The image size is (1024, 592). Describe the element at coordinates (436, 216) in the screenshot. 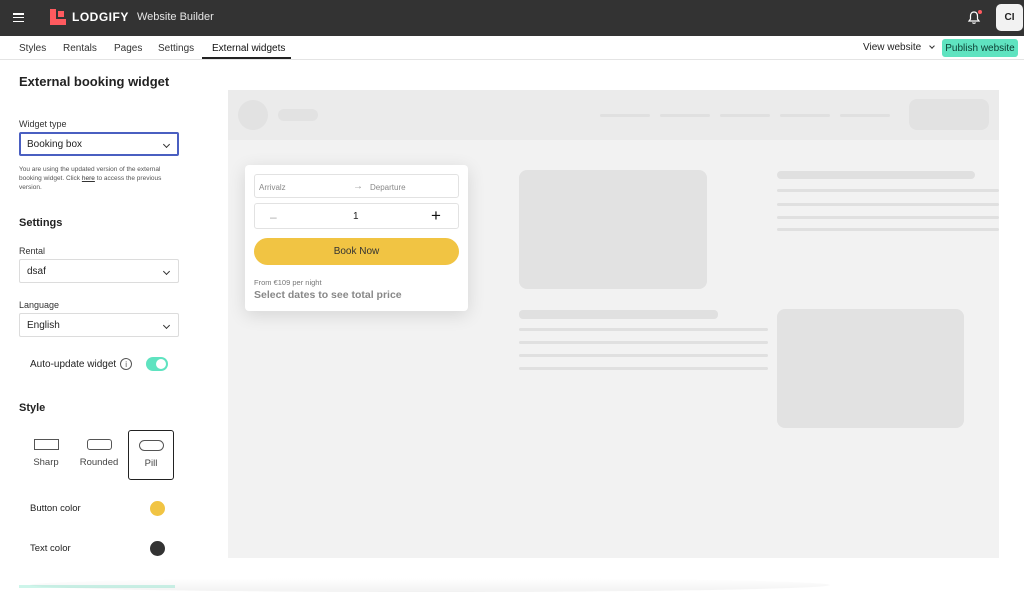

I see `increase-guests-button: +` at that location.